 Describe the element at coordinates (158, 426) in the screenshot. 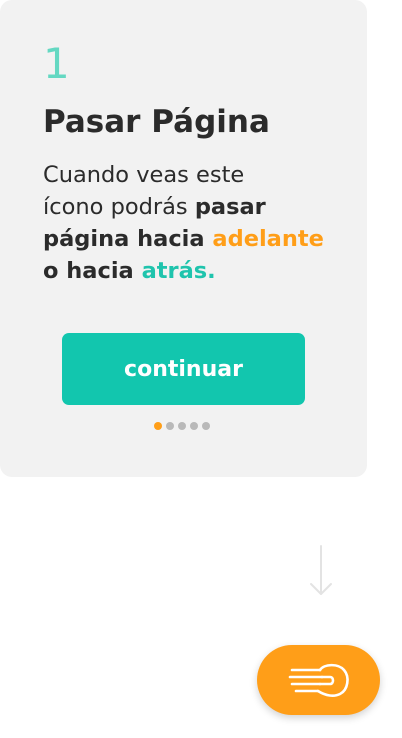

I see `pagination-dot-active` at that location.